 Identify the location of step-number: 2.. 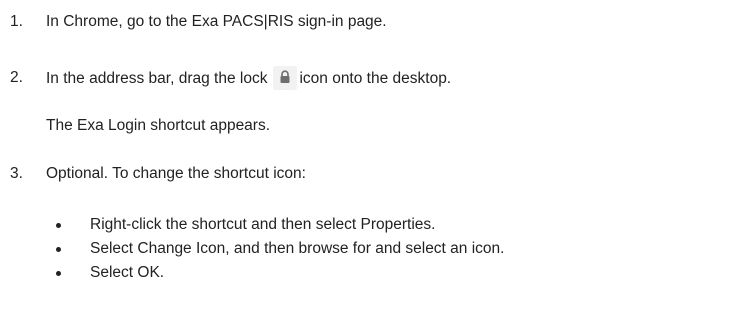
(16, 77).